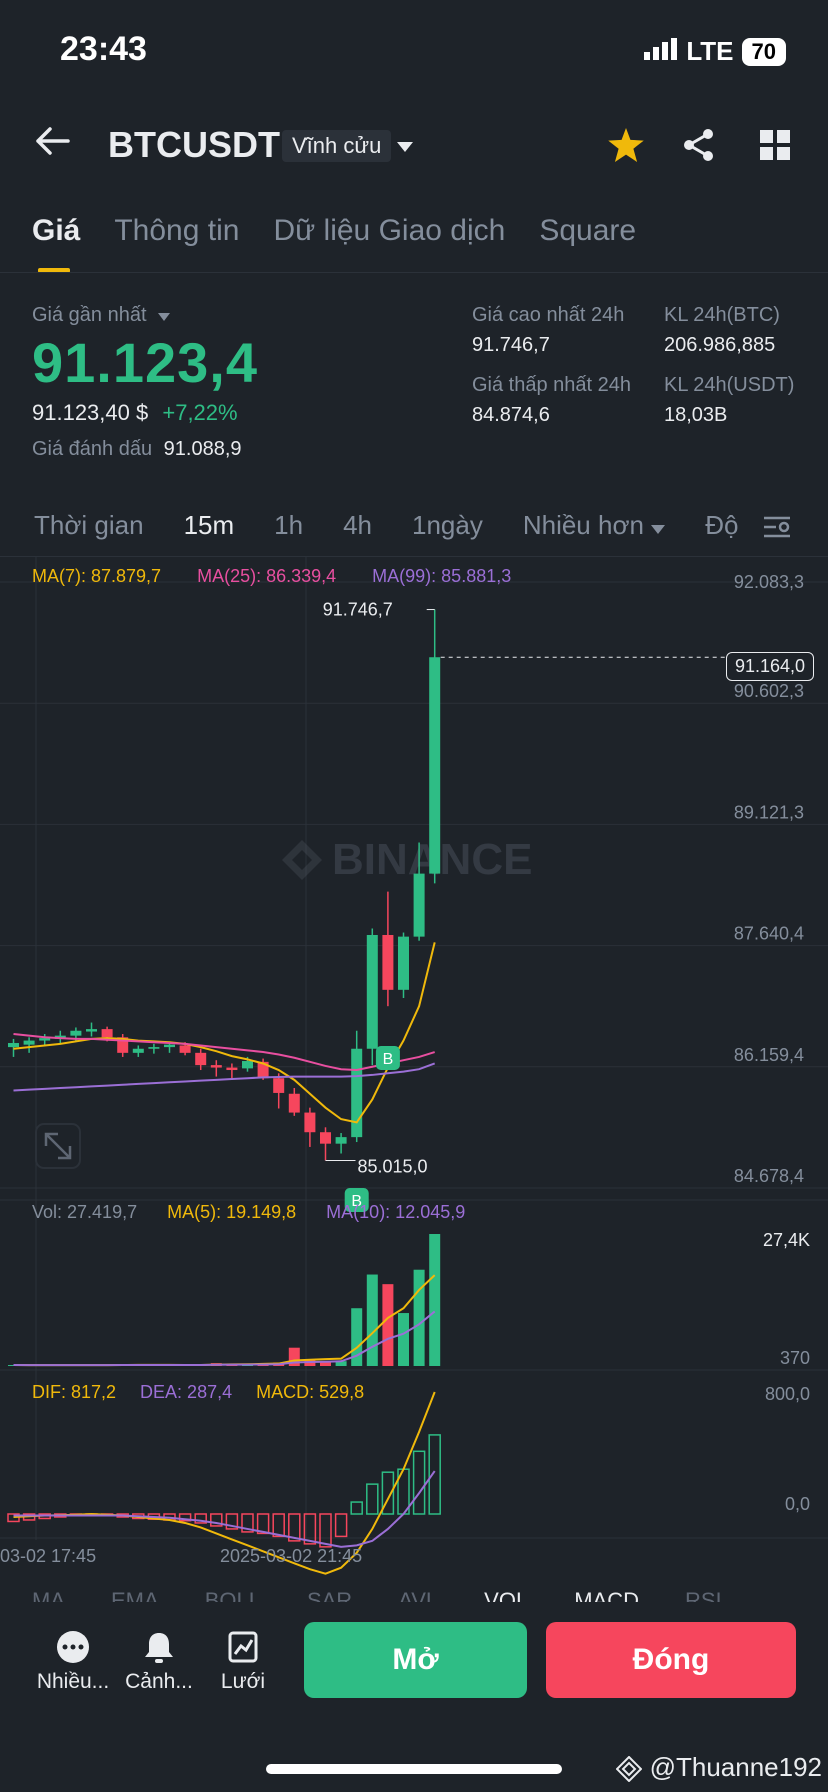  Describe the element at coordinates (671, 1660) in the screenshot. I see `close-position-button: Đóng` at that location.